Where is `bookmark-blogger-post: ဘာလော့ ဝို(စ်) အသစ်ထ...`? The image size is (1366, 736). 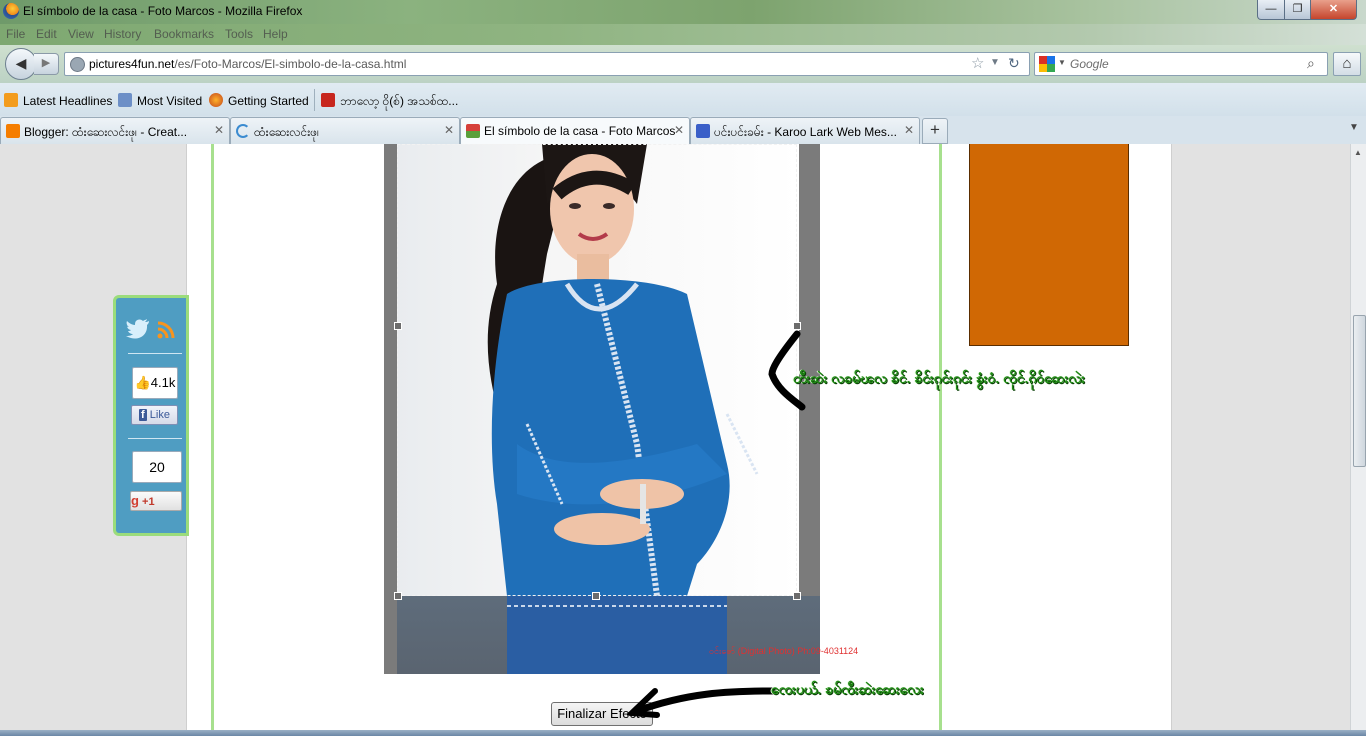
bookmark-blogger-post: ဘာလော့ ဝို(စ်) အသစ်ထ... is located at coordinates (389, 102).